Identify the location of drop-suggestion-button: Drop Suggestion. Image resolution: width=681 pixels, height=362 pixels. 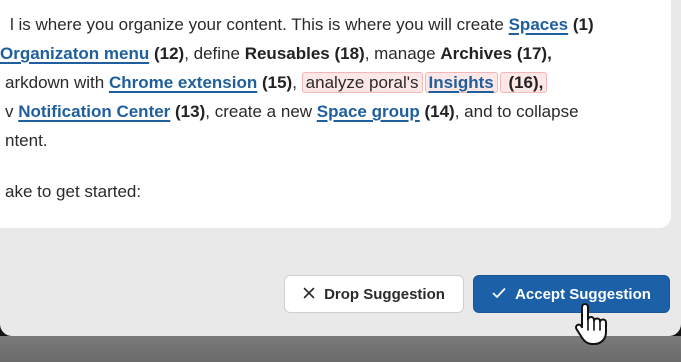
(374, 294).